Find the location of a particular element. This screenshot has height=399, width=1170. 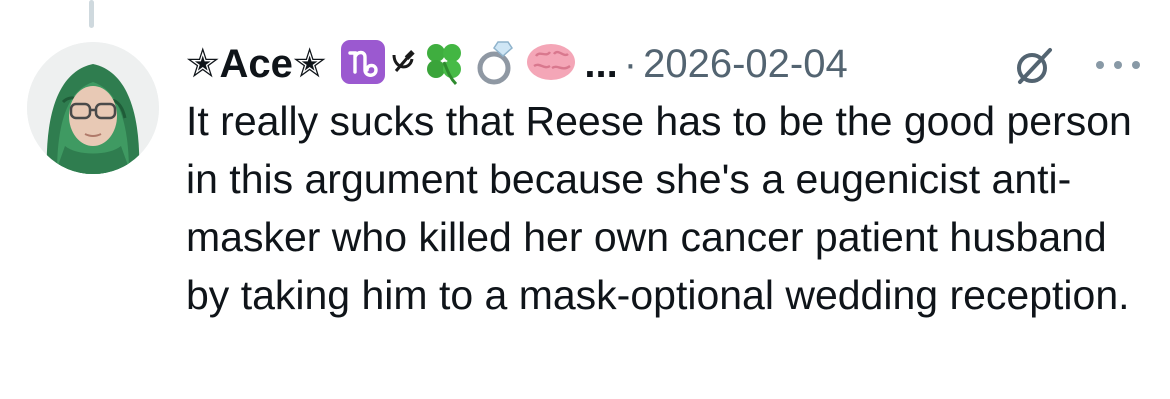

thread-connector-line is located at coordinates (91, 14).